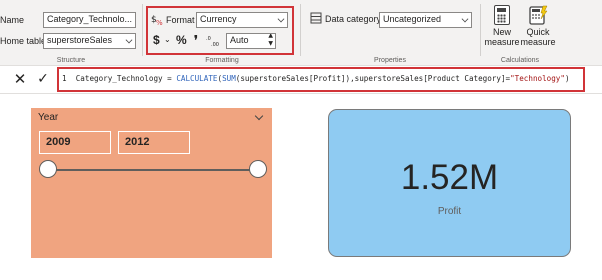  What do you see at coordinates (239, 40) in the screenshot?
I see `decimal-places-value: Auto` at bounding box center [239, 40].